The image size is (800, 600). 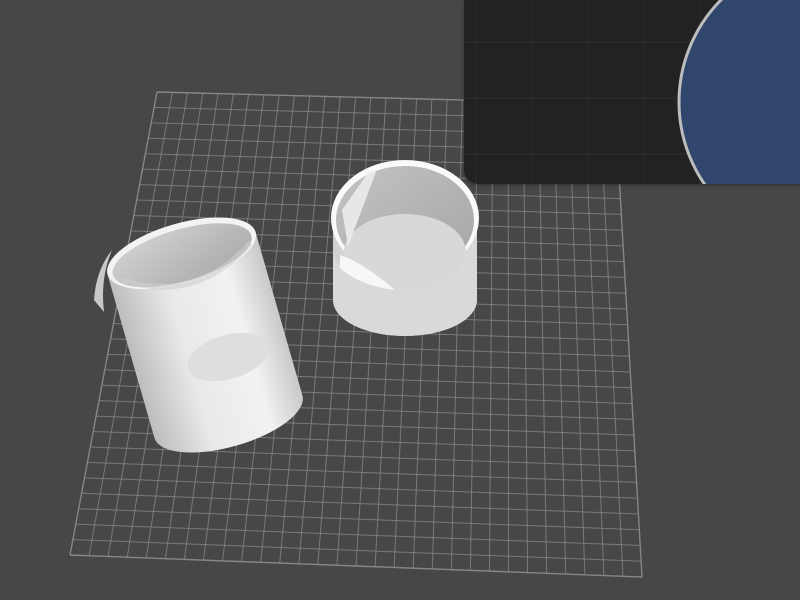 I want to click on preview-panel, so click(x=632, y=92).